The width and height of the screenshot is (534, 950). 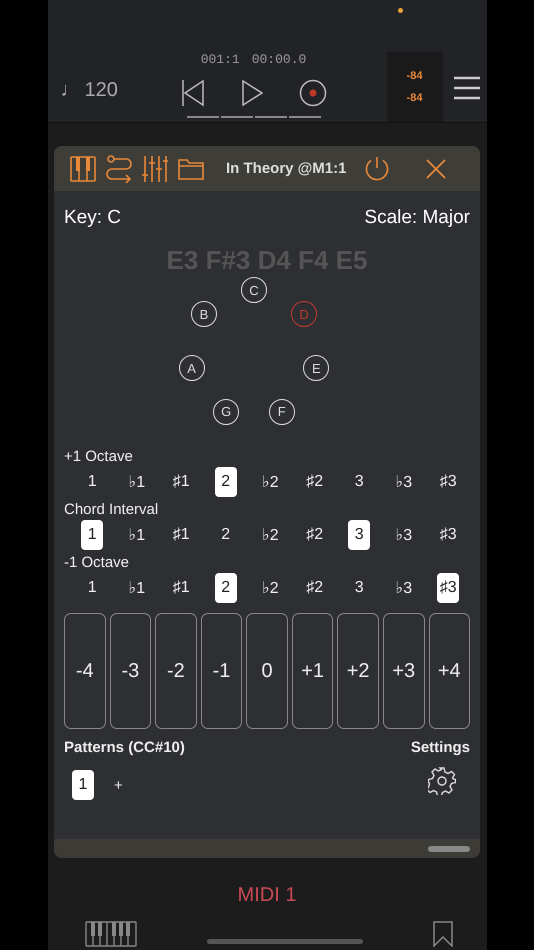 What do you see at coordinates (267, 671) in the screenshot?
I see `pitch-pad: 0` at bounding box center [267, 671].